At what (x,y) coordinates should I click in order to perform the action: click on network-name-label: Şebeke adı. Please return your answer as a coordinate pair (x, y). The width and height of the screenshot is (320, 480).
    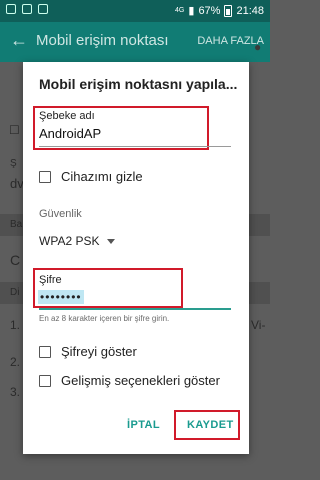
    Looking at the image, I should click on (67, 116).